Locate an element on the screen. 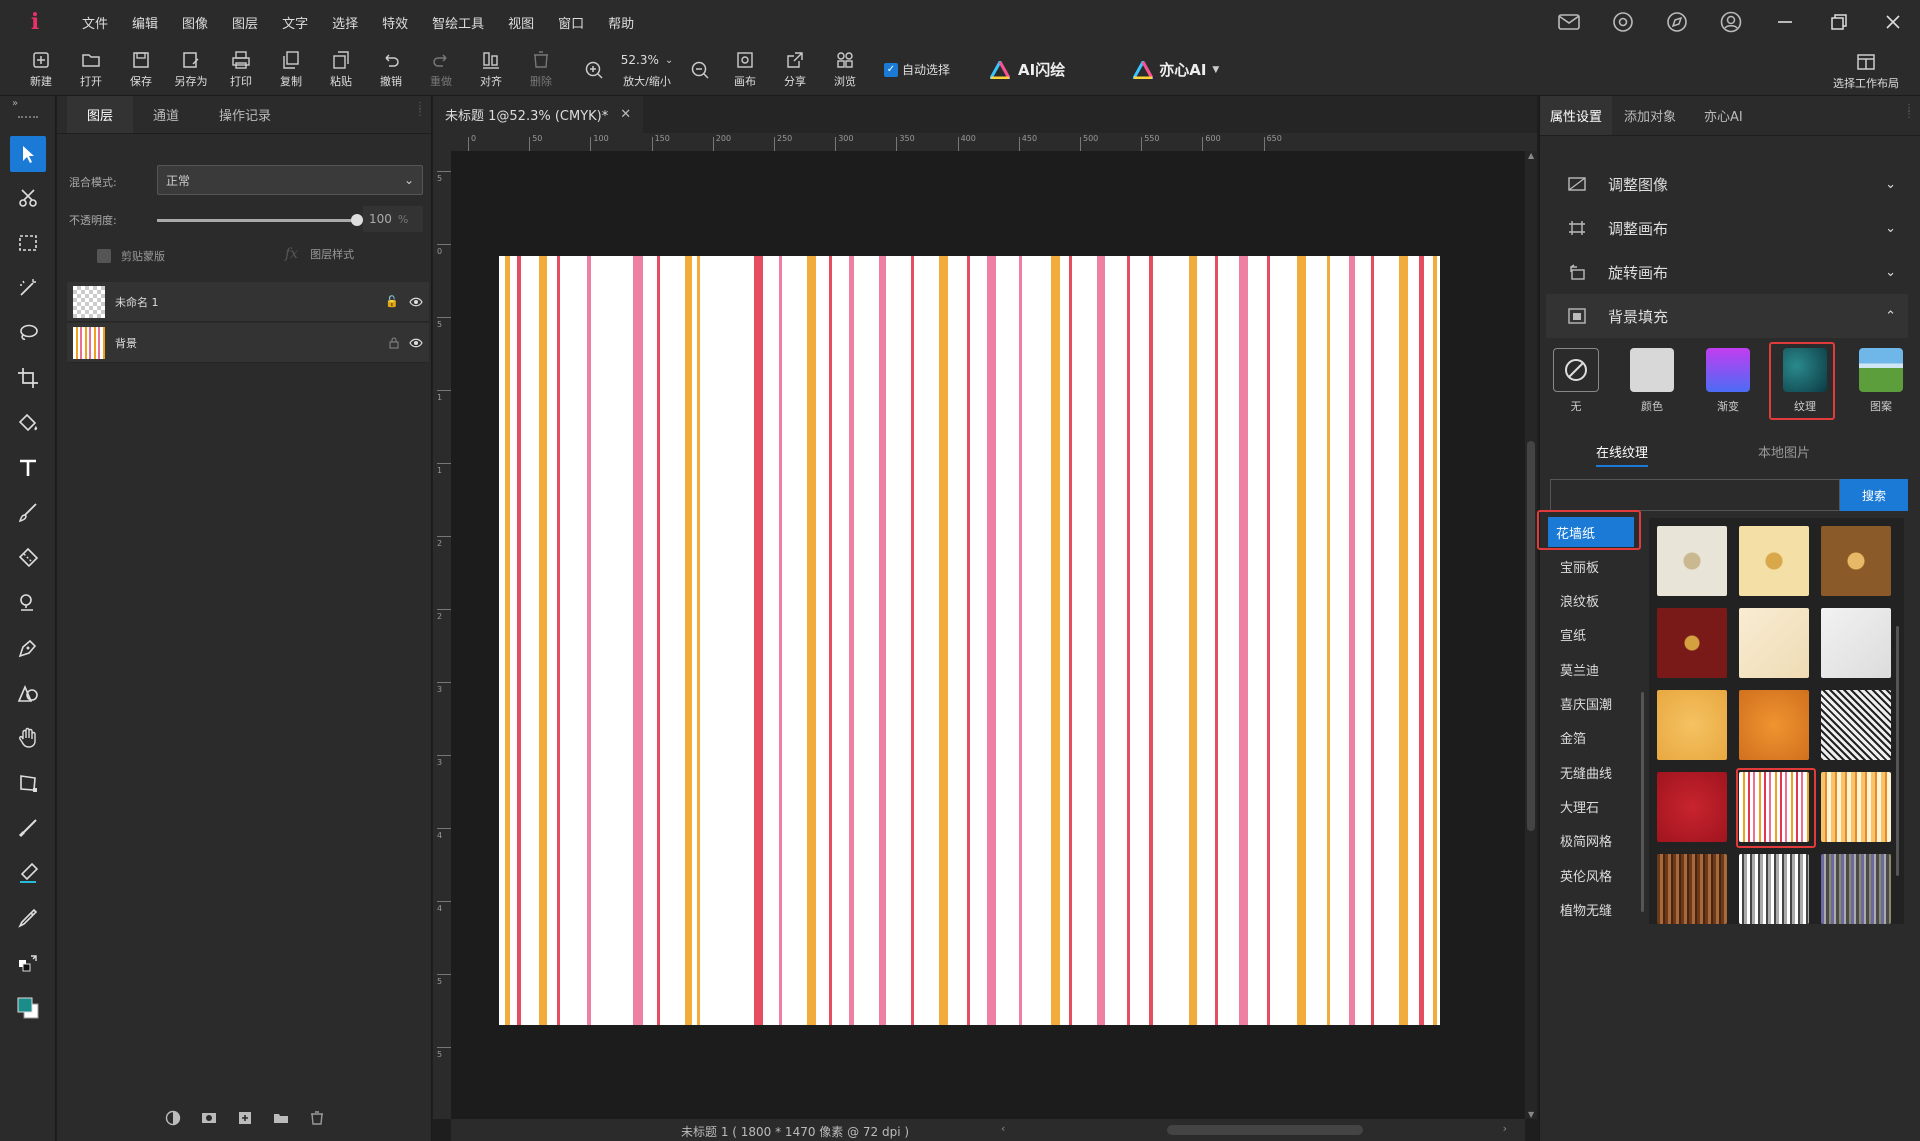  close-icon is located at coordinates (1893, 22).